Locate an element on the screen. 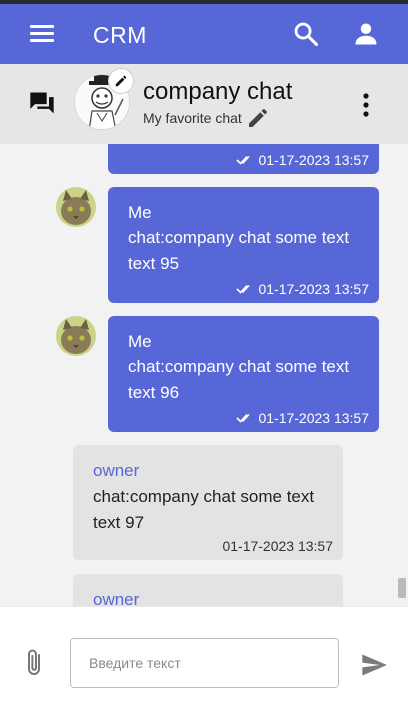 The image size is (408, 712). chat-header: company chat My favorite chat is located at coordinates (204, 104).